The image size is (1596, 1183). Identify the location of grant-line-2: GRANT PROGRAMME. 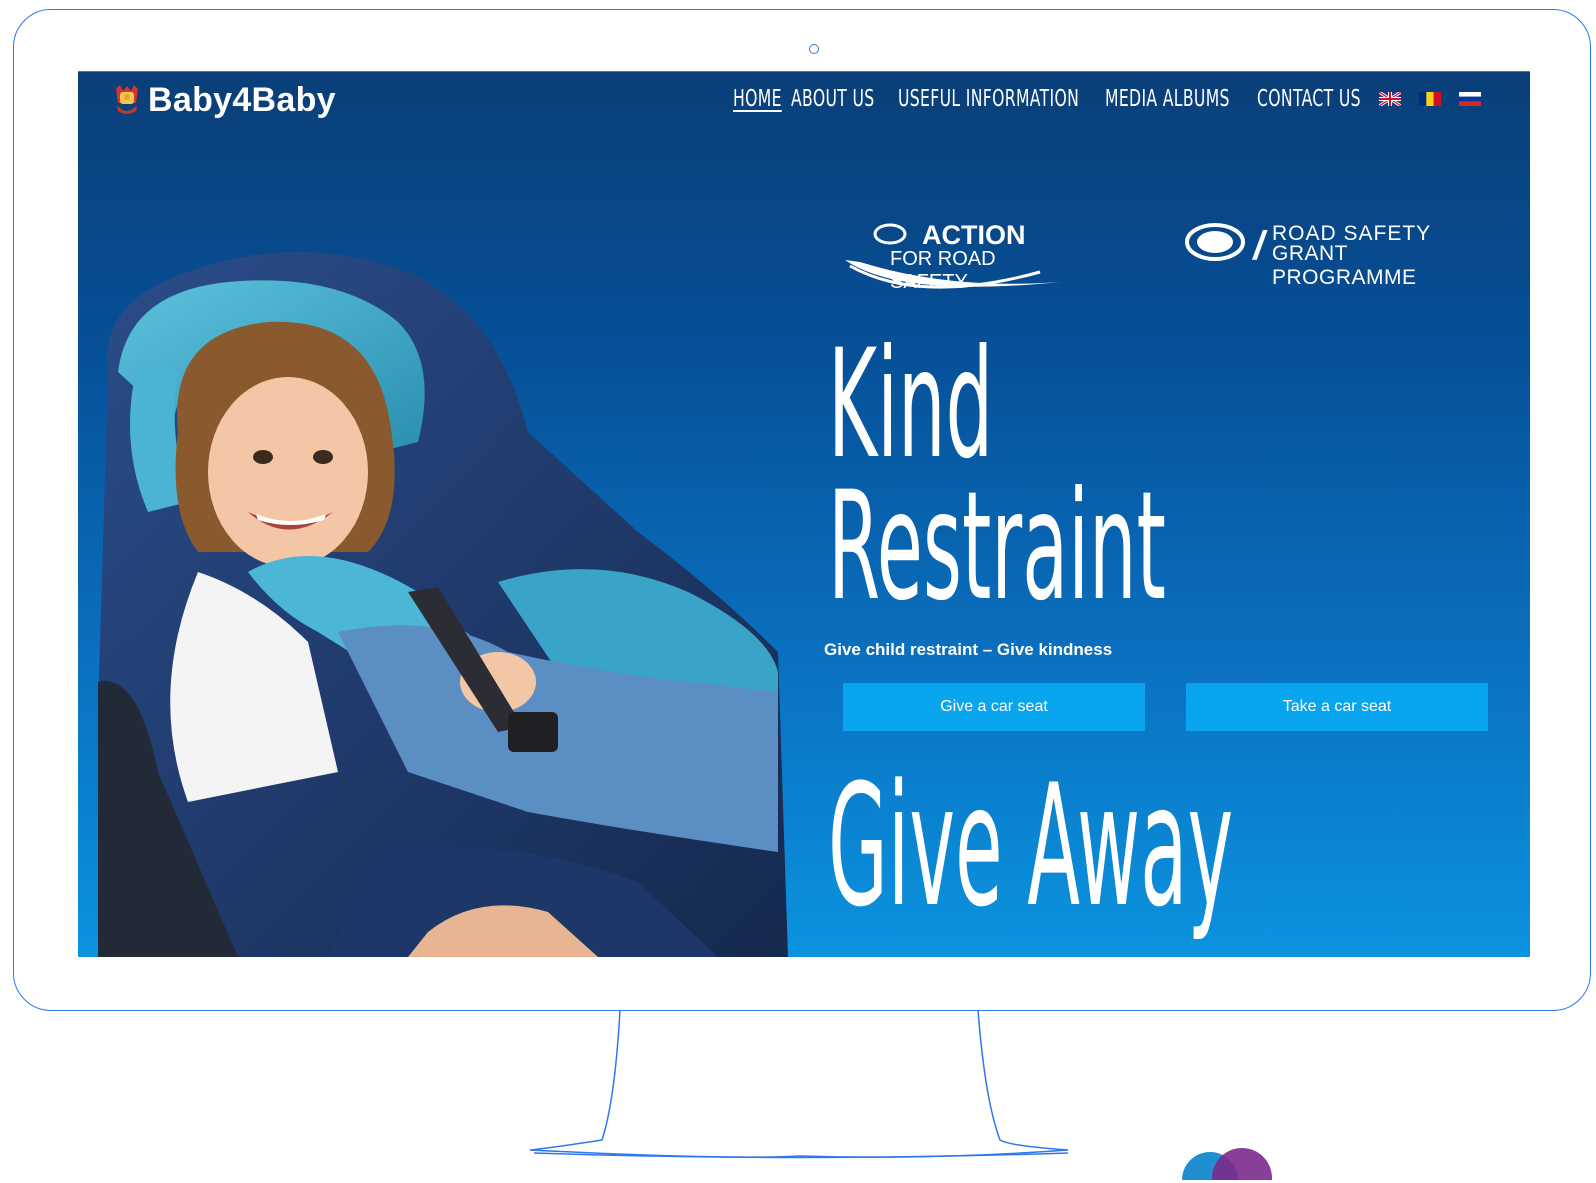
(1344, 265).